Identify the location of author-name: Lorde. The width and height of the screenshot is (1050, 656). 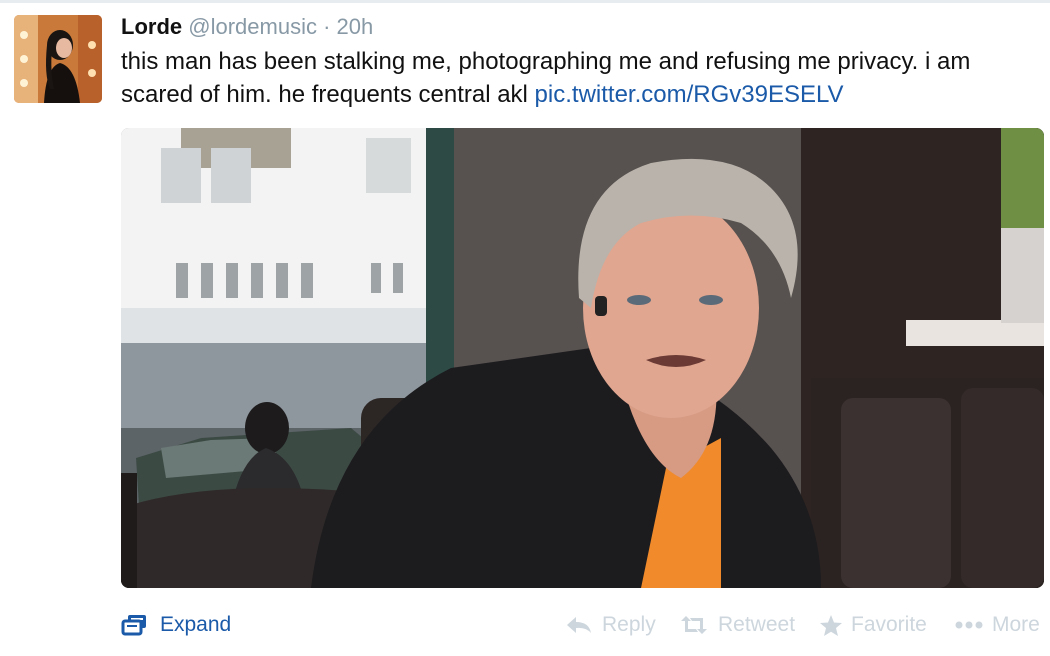
(151, 26).